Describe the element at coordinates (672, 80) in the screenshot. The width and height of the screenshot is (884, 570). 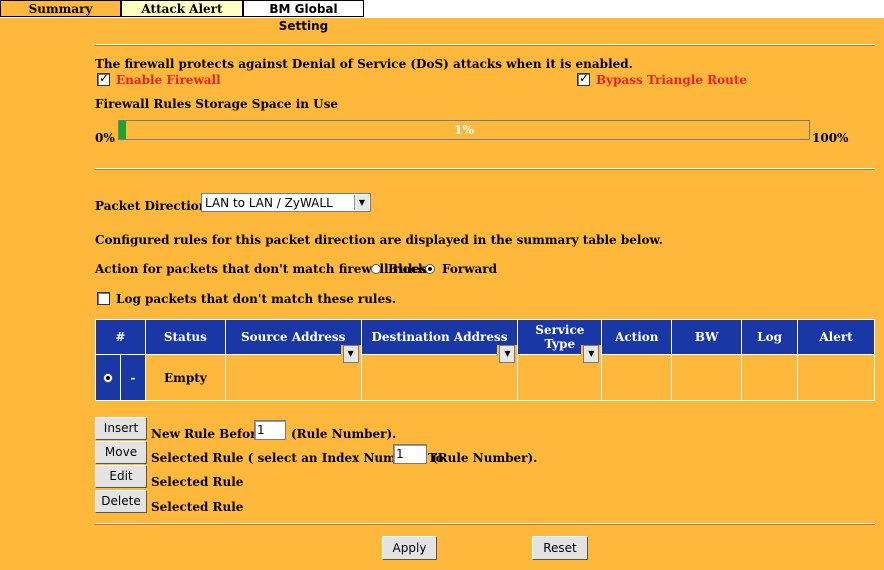
I see `bypass-triangle-route-label: Bypass Triangle Route` at that location.